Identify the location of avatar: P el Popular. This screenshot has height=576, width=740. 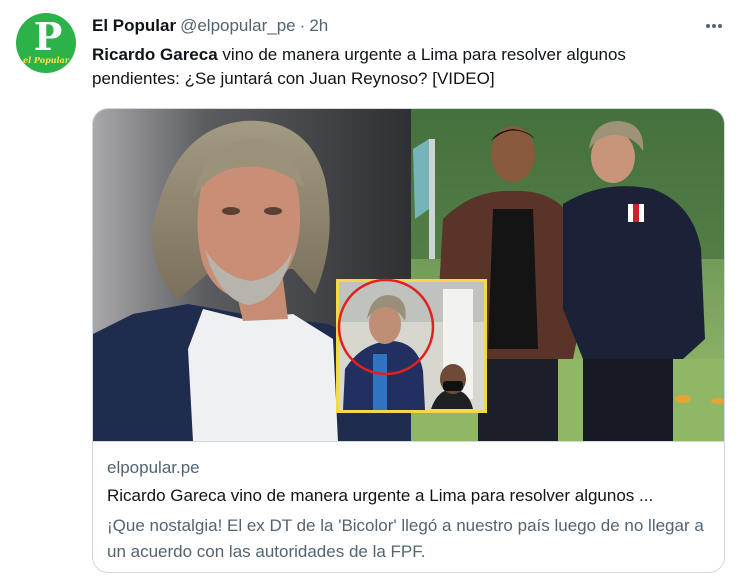
(46, 43).